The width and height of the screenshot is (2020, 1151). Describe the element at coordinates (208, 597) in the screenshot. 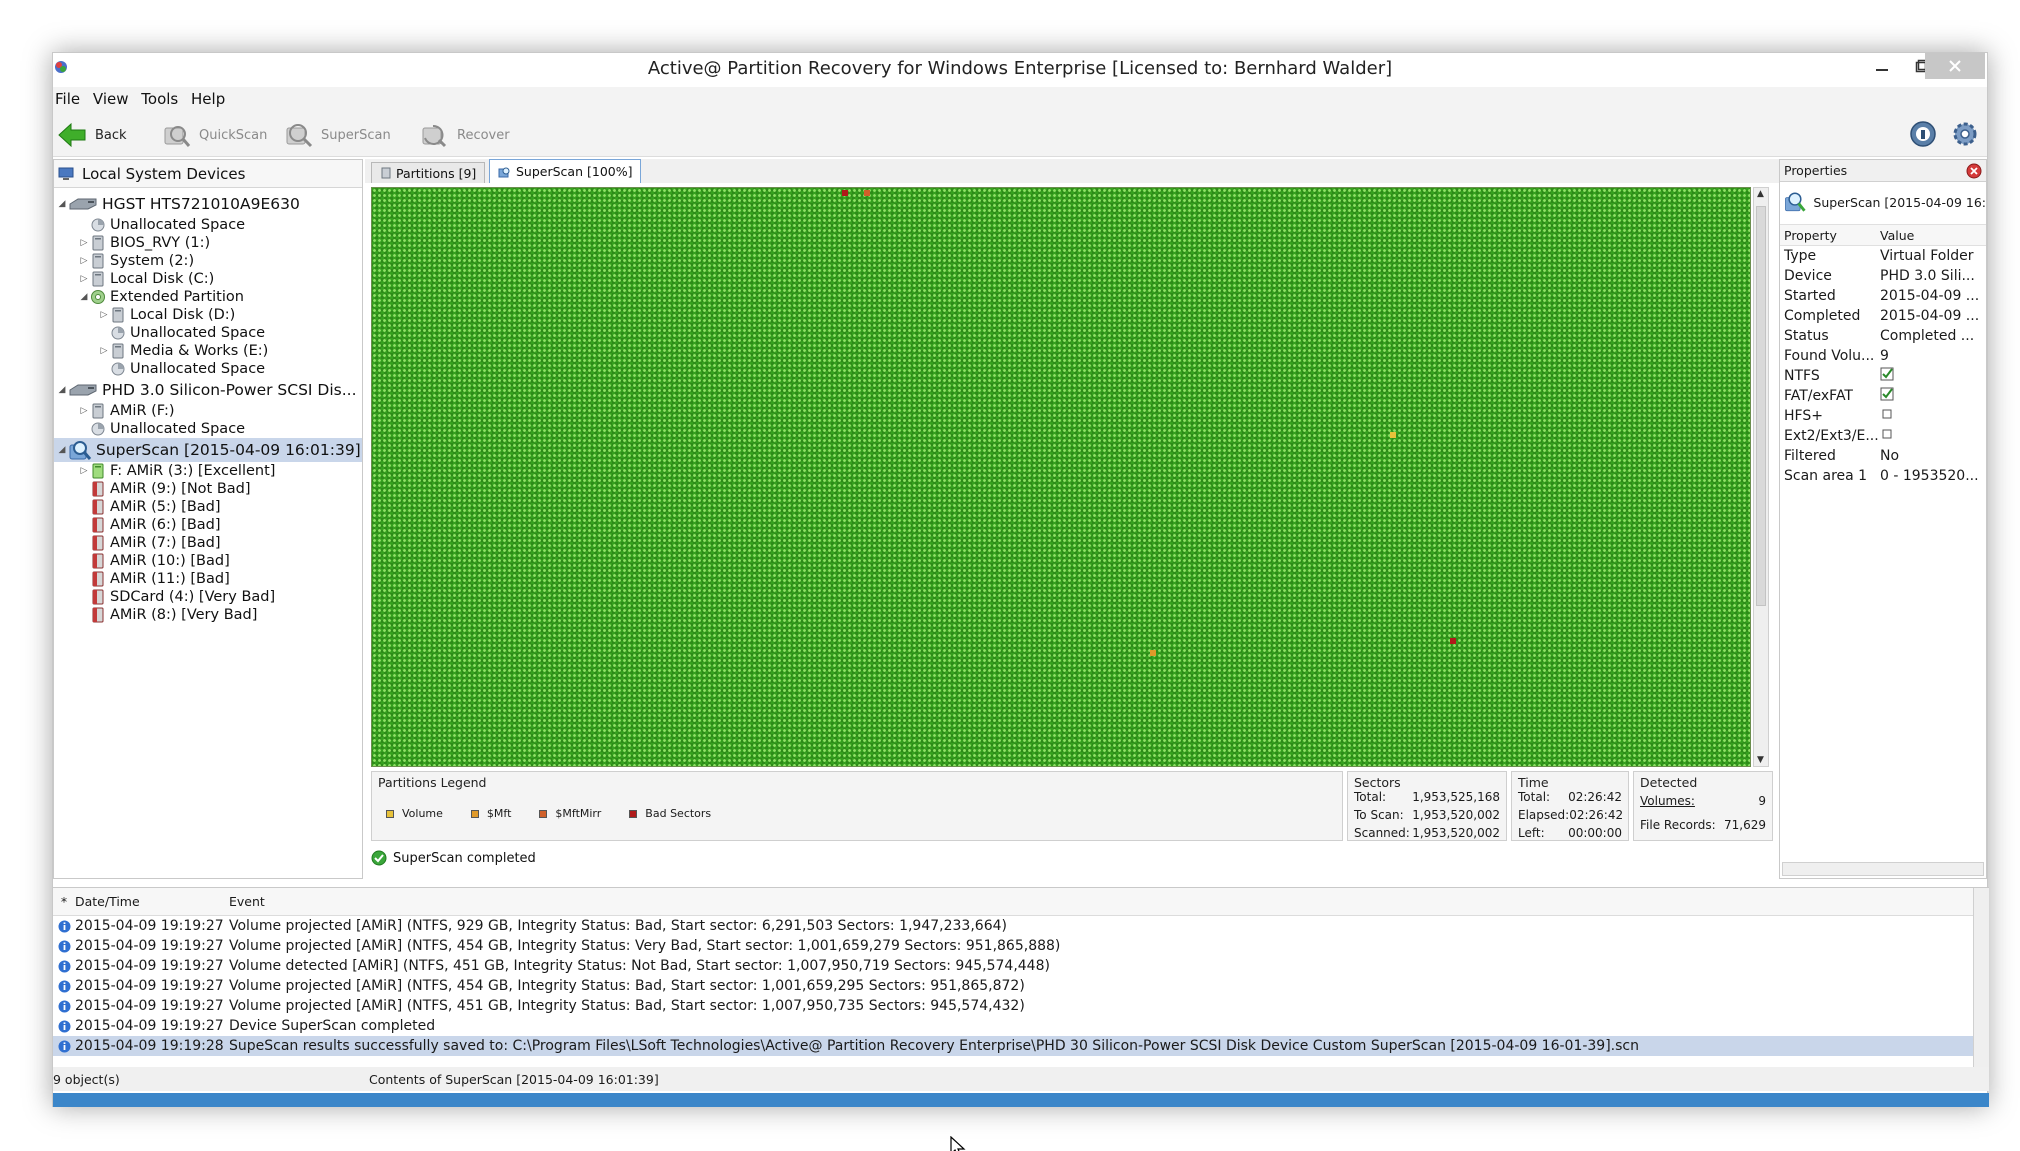

I see `tree-item-found-sdcard-4: SDCard (4:) [Very Bad]` at that location.